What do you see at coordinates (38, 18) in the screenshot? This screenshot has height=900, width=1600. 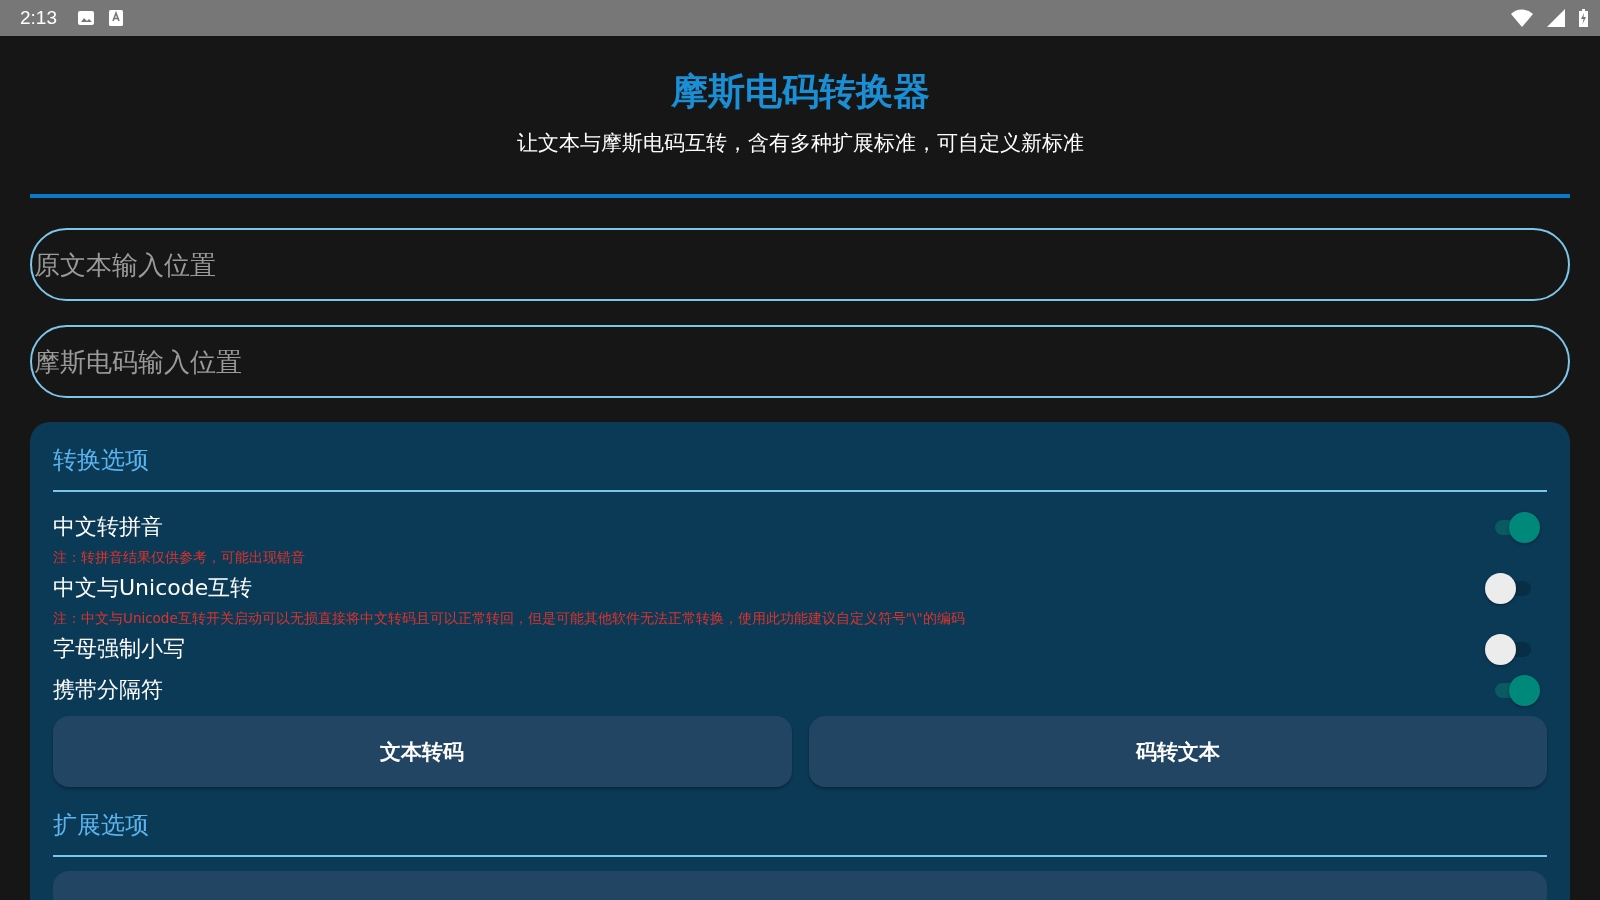 I see `clock-time: 2:13` at bounding box center [38, 18].